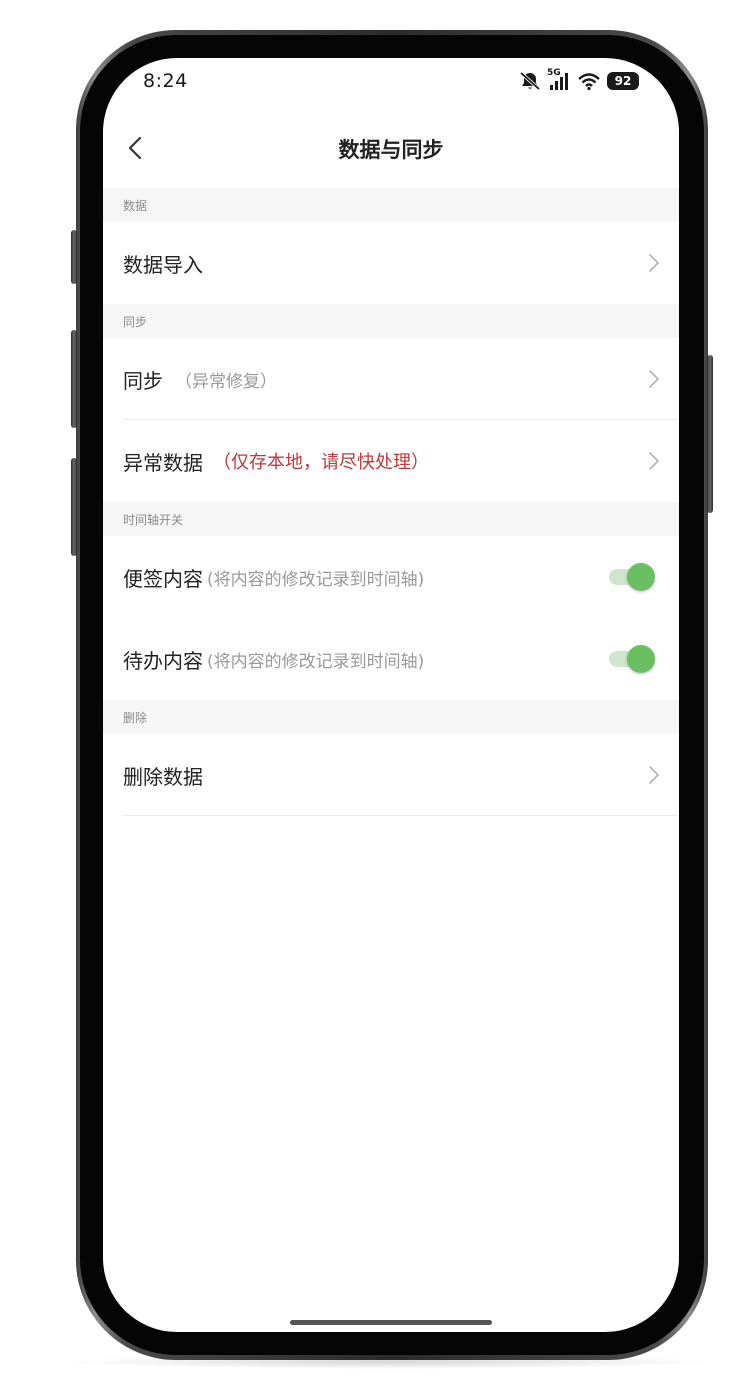 This screenshot has width=754, height=1383. Describe the element at coordinates (391, 379) in the screenshot. I see `sync-row: 同步 （异常修复）` at that location.